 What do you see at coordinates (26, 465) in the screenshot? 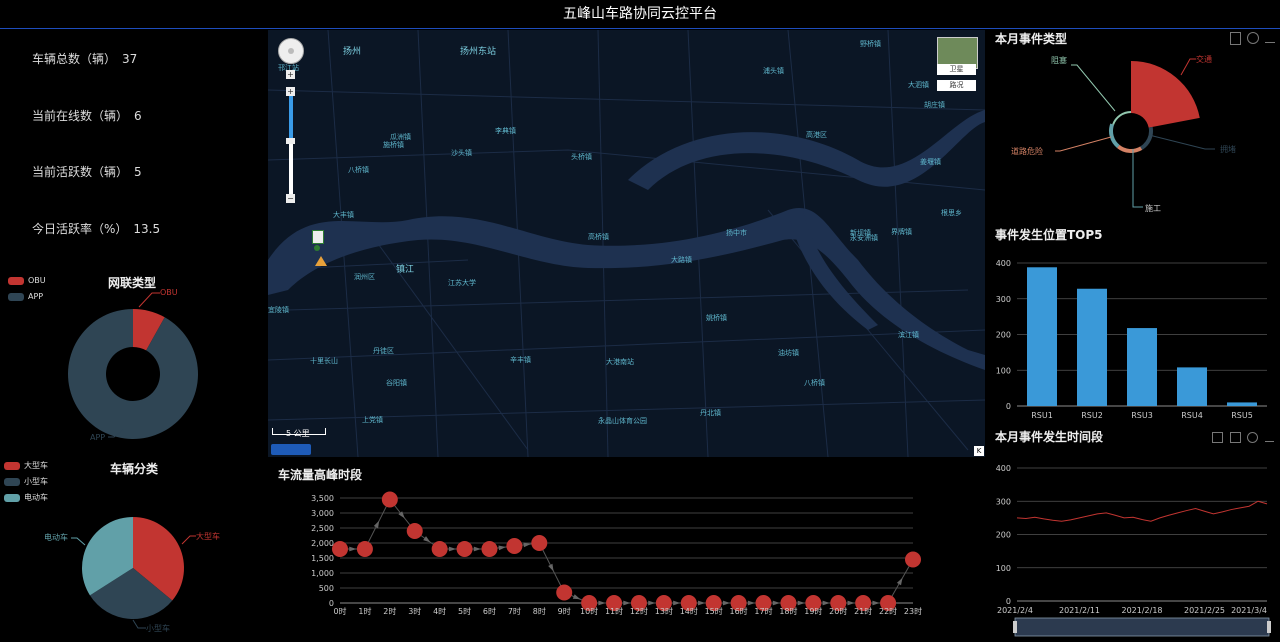
I see `legend-large: 大型车` at bounding box center [26, 465].